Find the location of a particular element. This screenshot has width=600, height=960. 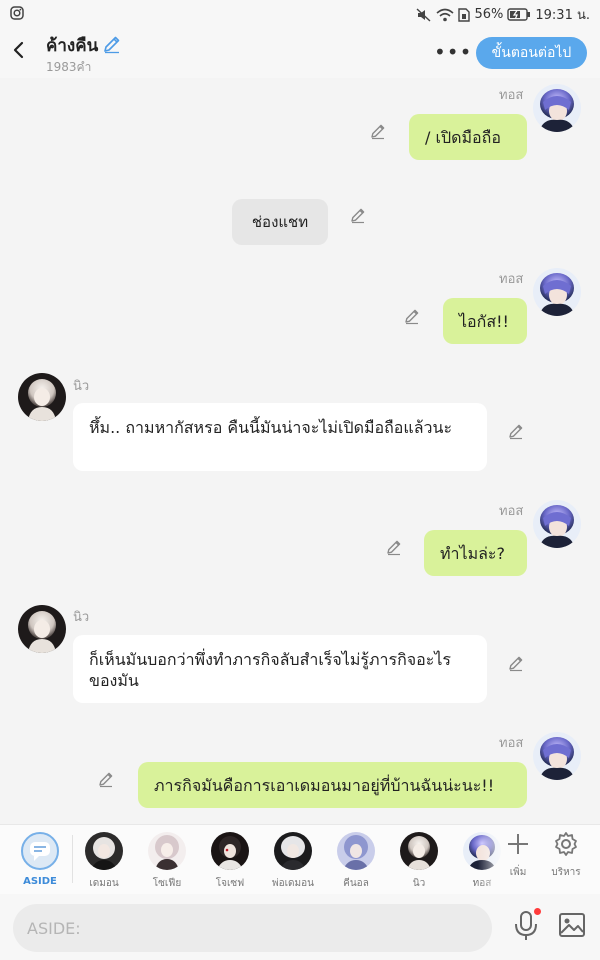

more-icon: ••• is located at coordinates (453, 52).